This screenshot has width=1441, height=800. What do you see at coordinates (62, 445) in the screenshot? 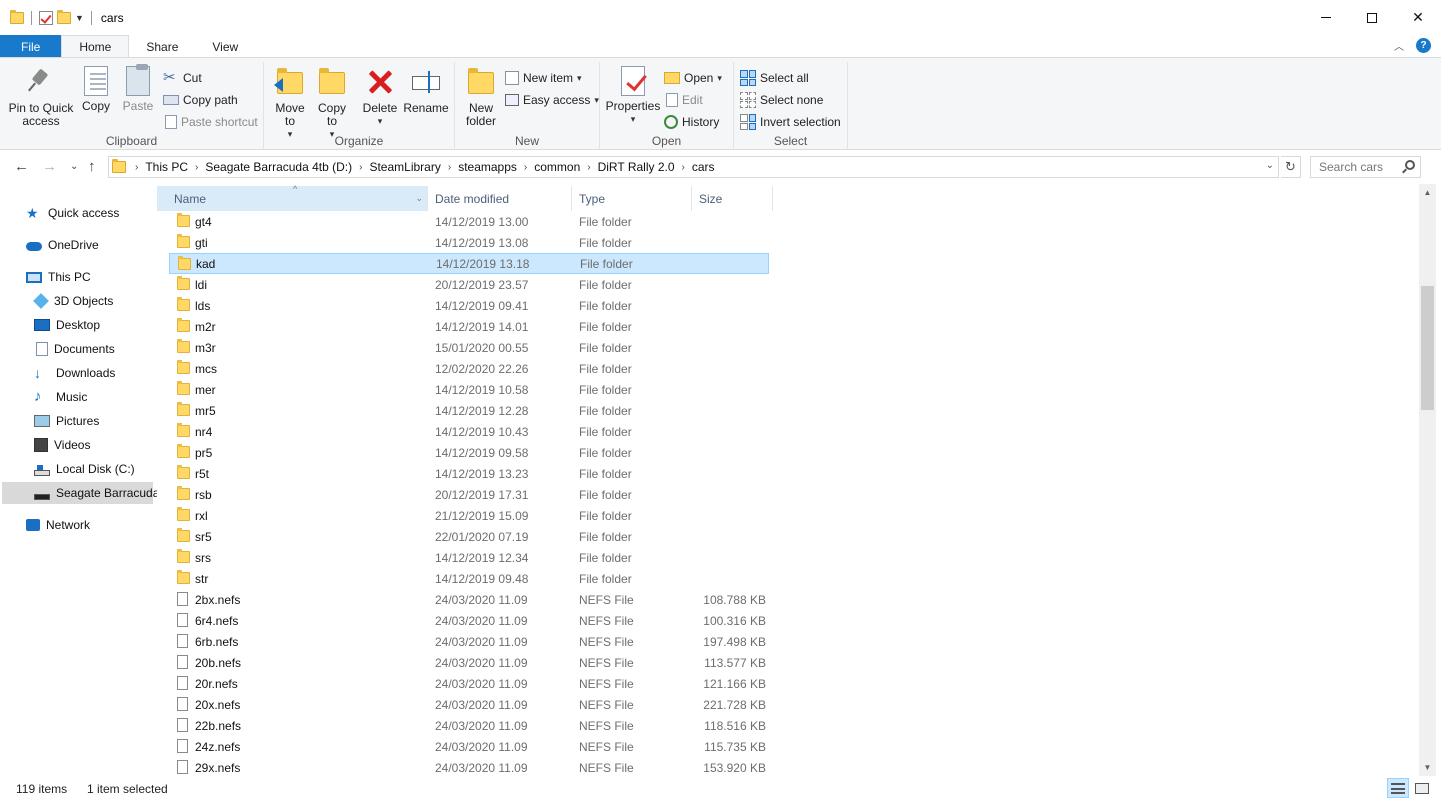
I see `nav-videos: Videos` at bounding box center [62, 445].